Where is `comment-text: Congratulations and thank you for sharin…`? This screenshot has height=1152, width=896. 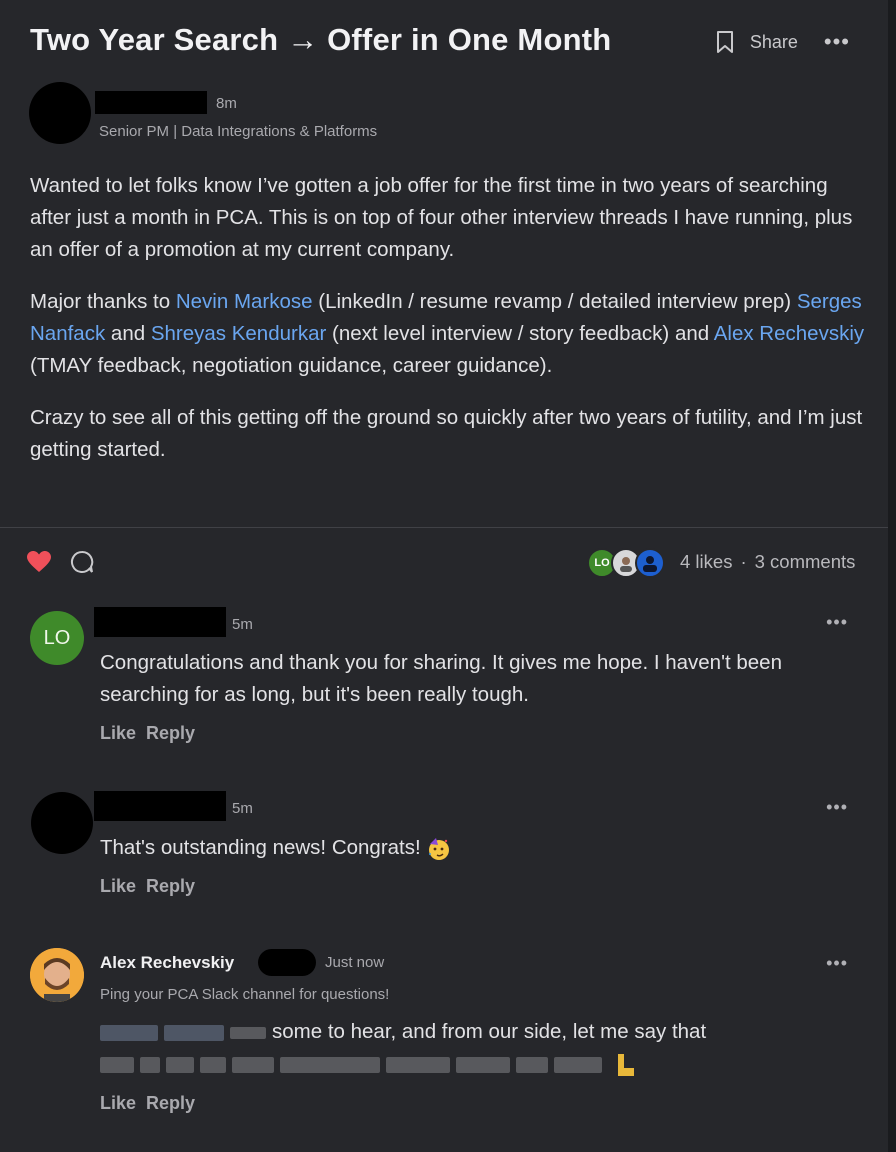 comment-text: Congratulations and thank you for sharin… is located at coordinates (441, 678).